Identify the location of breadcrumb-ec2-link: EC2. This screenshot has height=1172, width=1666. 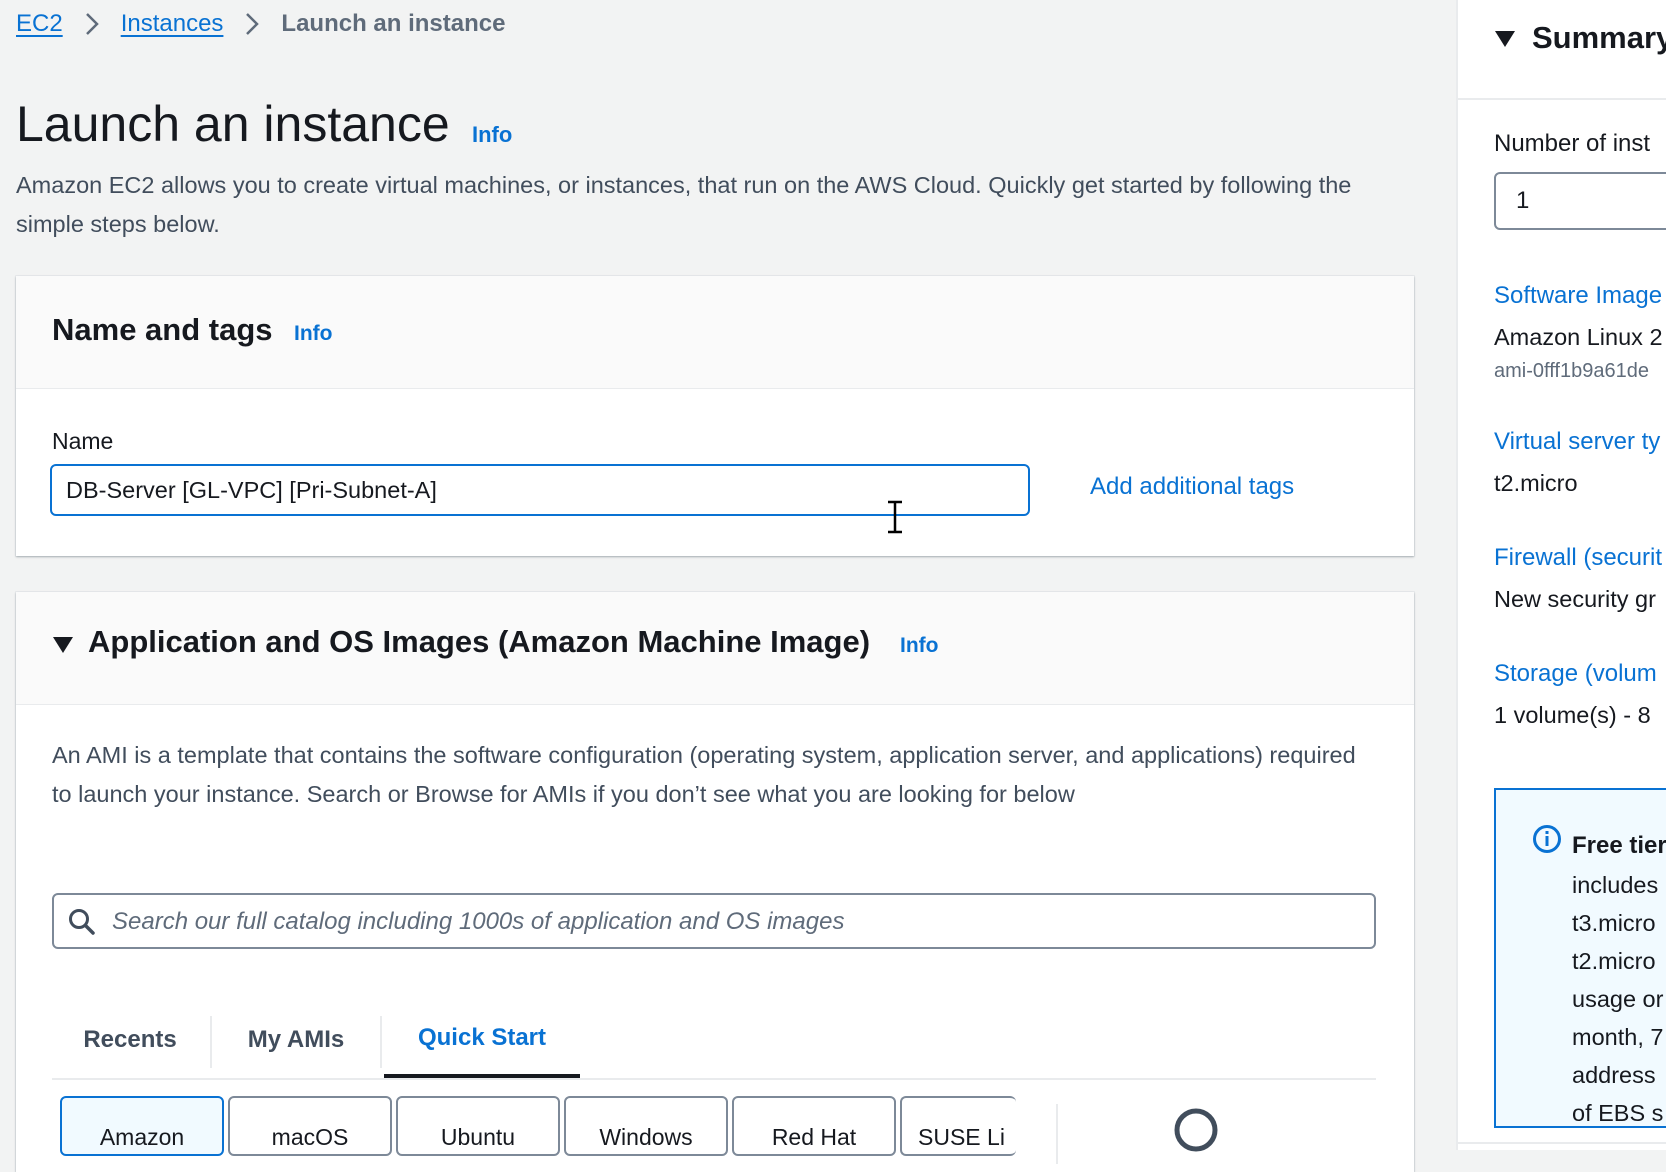
(39, 24).